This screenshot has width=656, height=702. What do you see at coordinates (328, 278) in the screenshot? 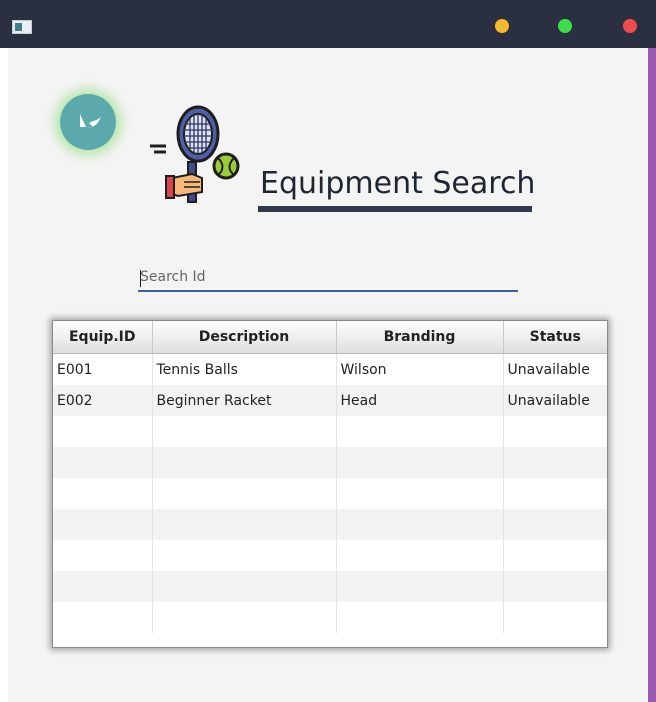
I see `search-input` at bounding box center [328, 278].